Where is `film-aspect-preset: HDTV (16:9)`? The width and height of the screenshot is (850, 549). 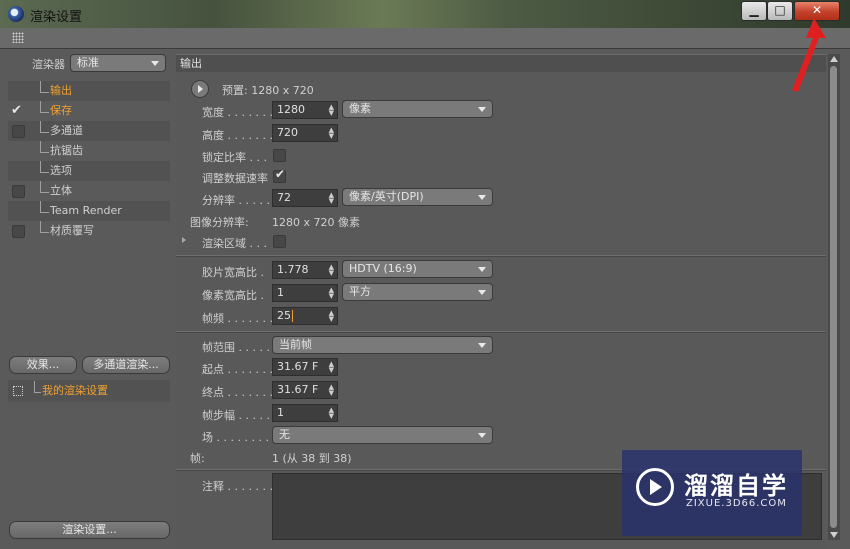 film-aspect-preset: HDTV (16:9) is located at coordinates (383, 268).